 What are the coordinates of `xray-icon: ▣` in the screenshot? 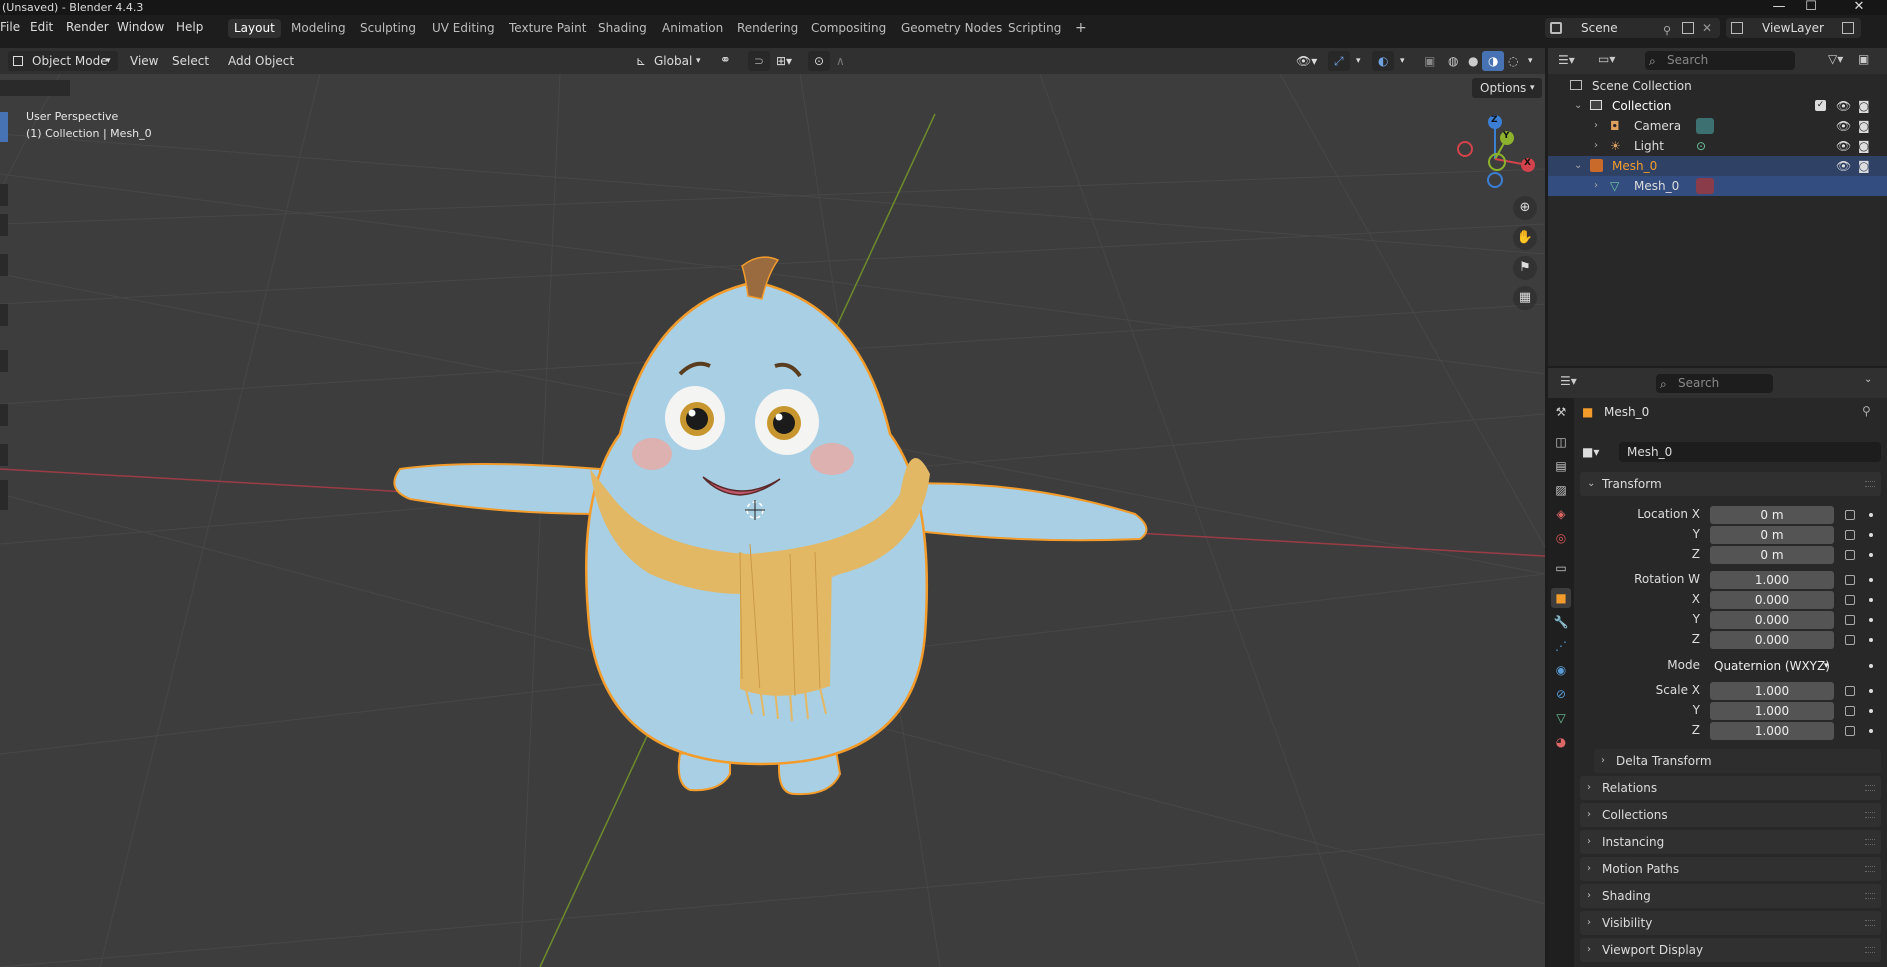 It's located at (1429, 61).